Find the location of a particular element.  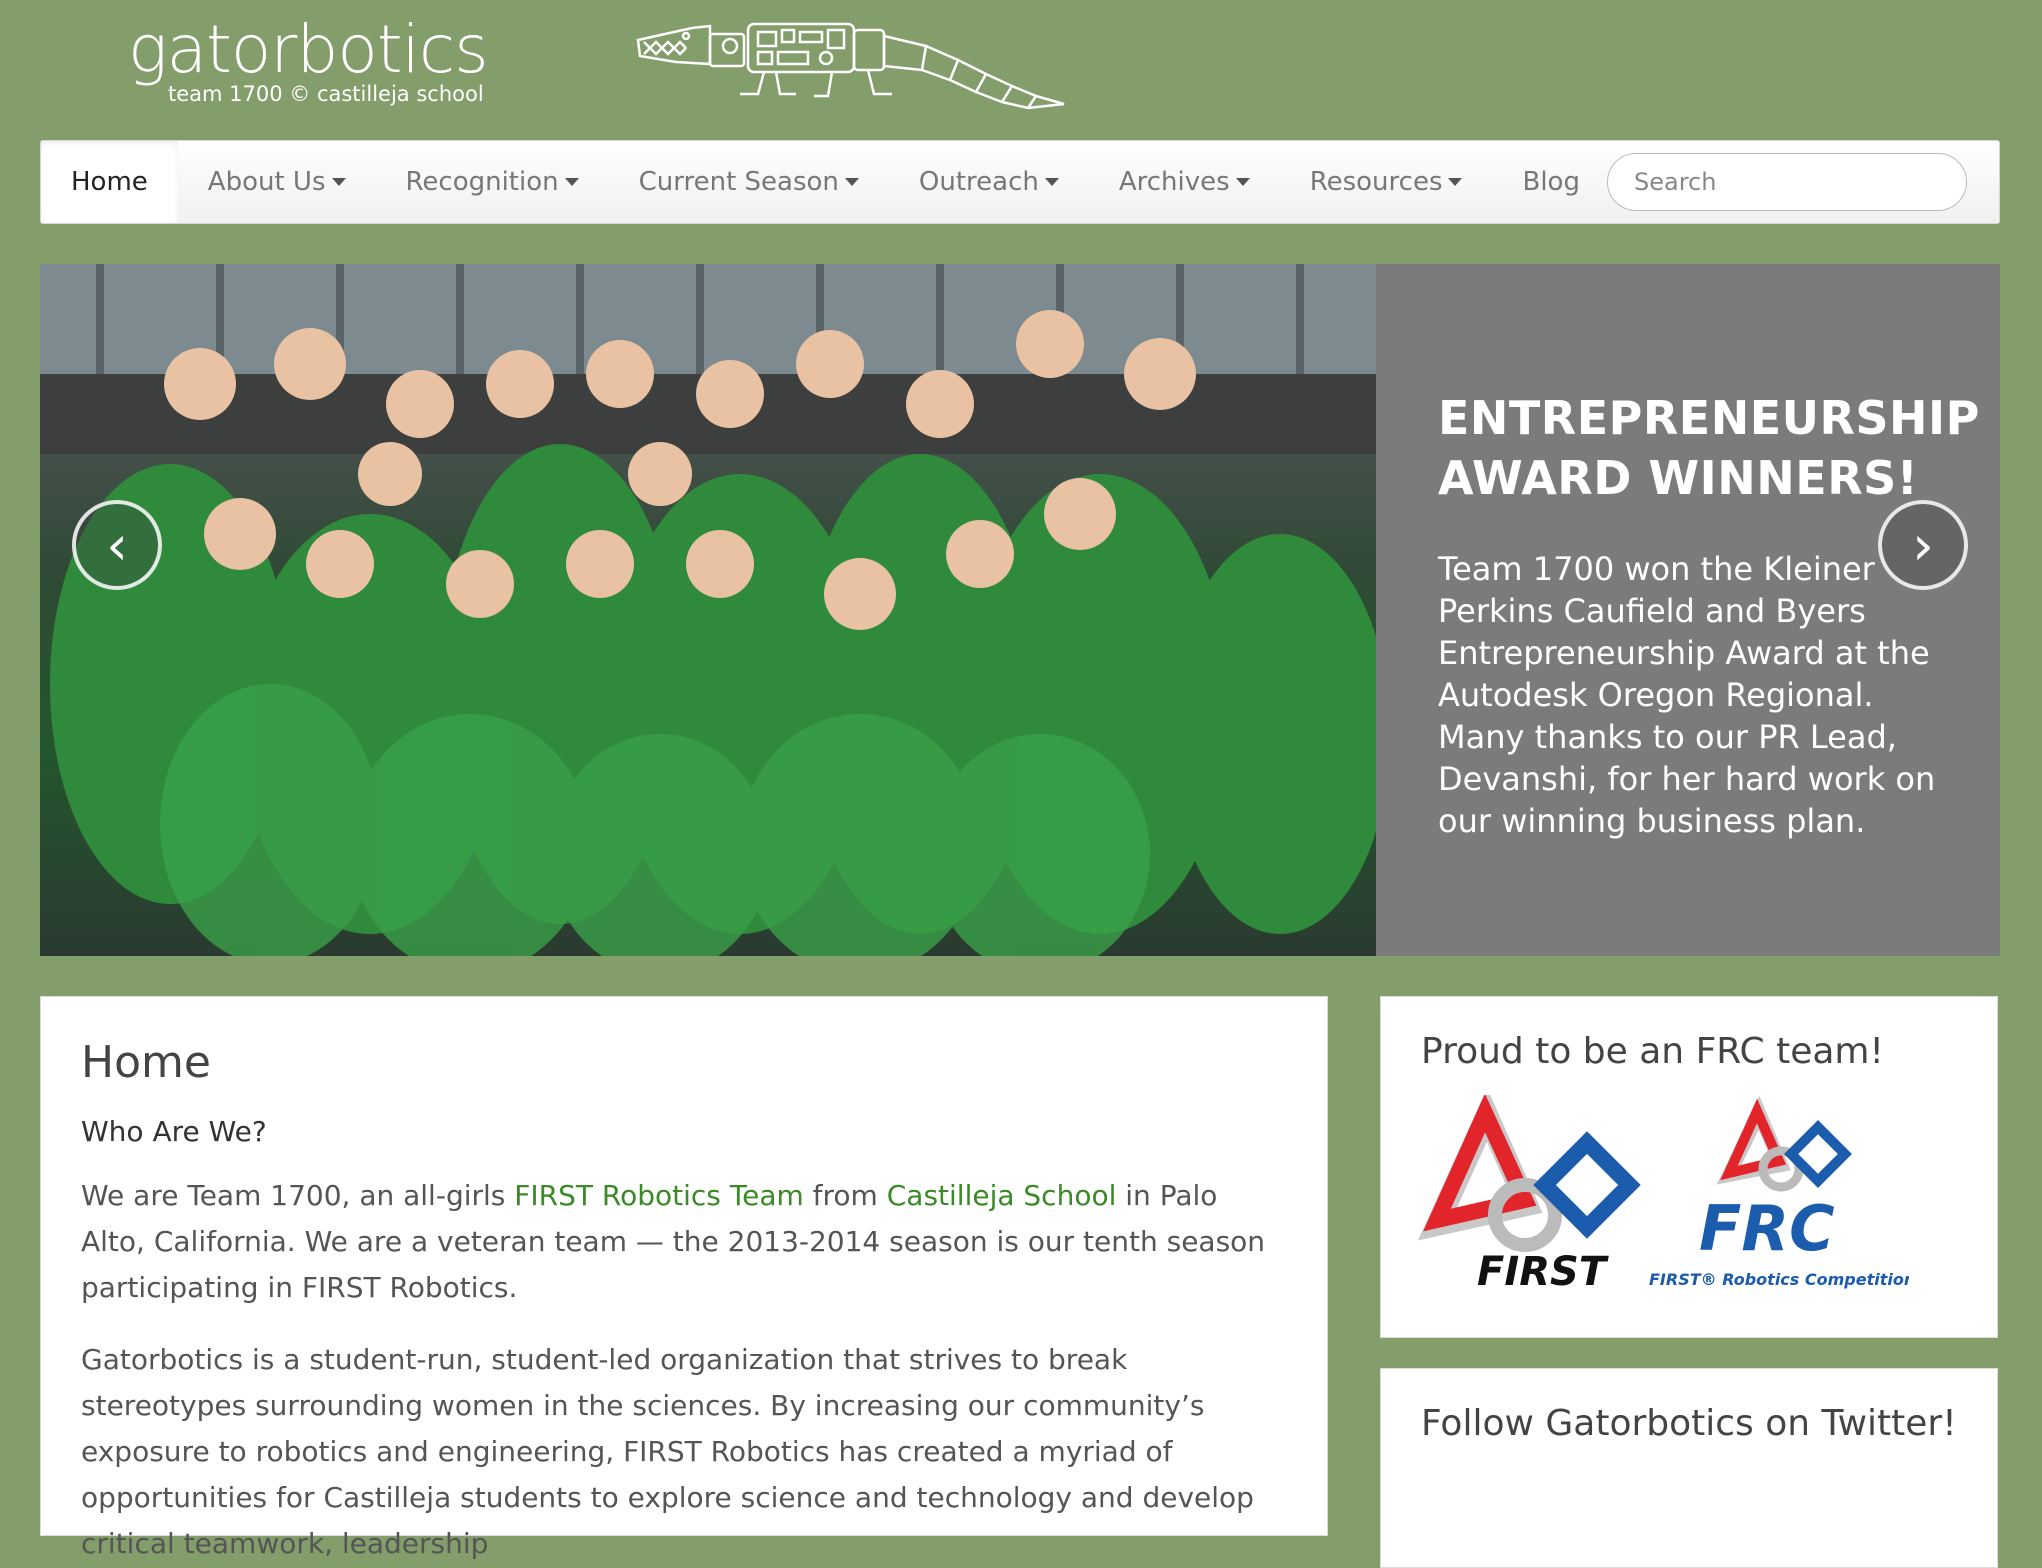

nav-label: Home is located at coordinates (109, 182).